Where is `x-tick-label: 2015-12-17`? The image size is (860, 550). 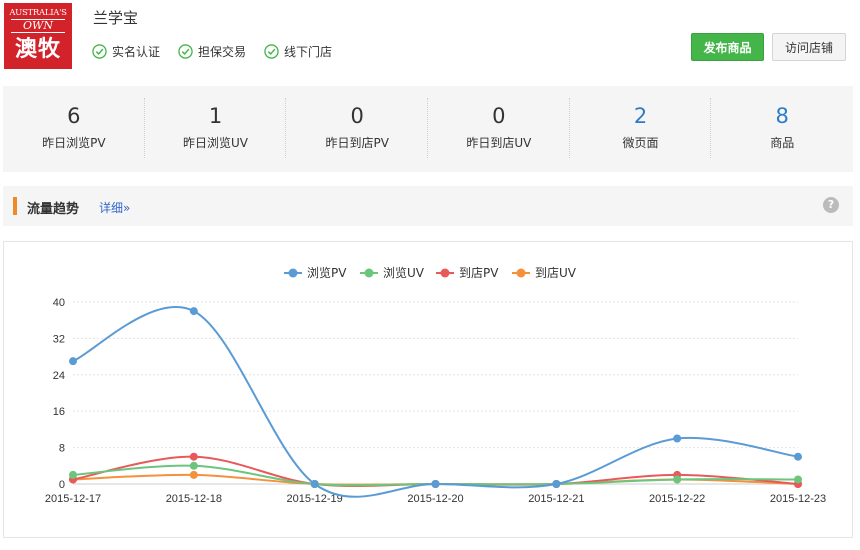
x-tick-label: 2015-12-17 is located at coordinates (73, 499).